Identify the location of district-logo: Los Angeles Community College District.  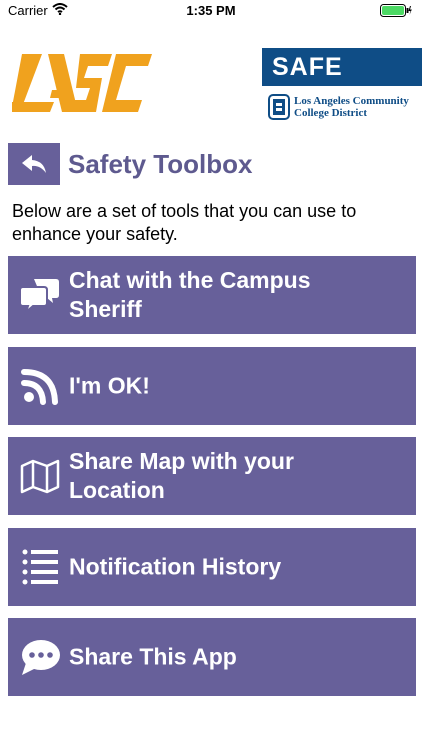
(343, 108).